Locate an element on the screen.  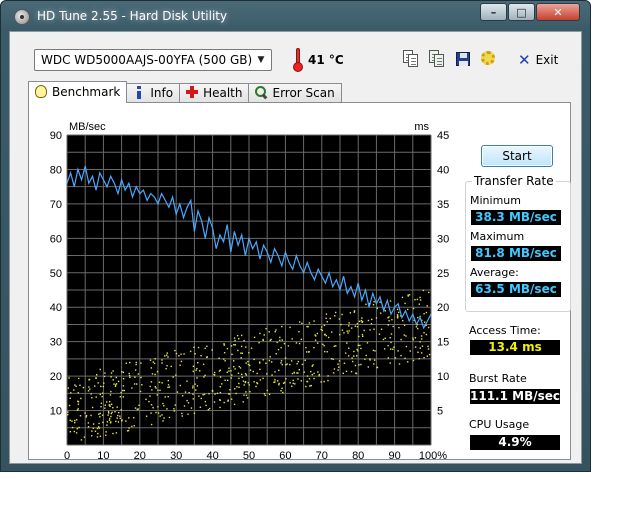
tab-error-scan: Error Scan is located at coordinates (295, 93).